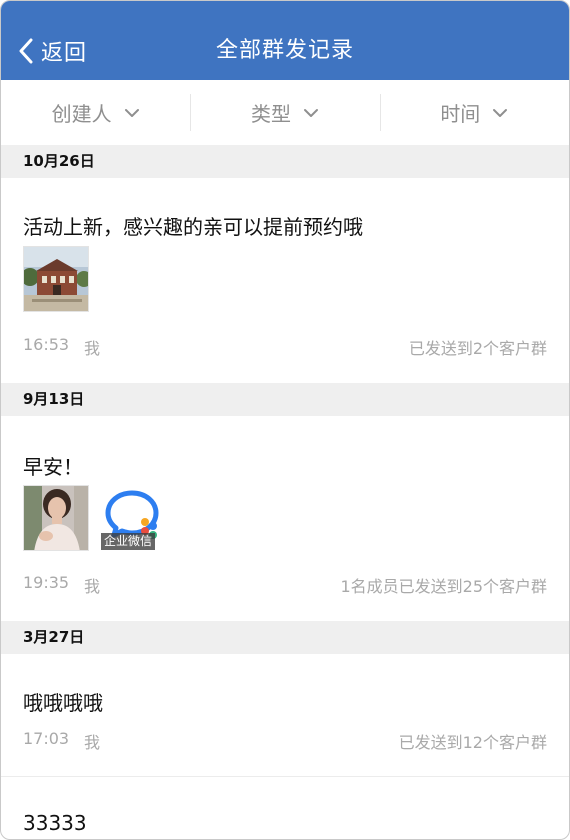  I want to click on filter-type: 类型, so click(284, 112).